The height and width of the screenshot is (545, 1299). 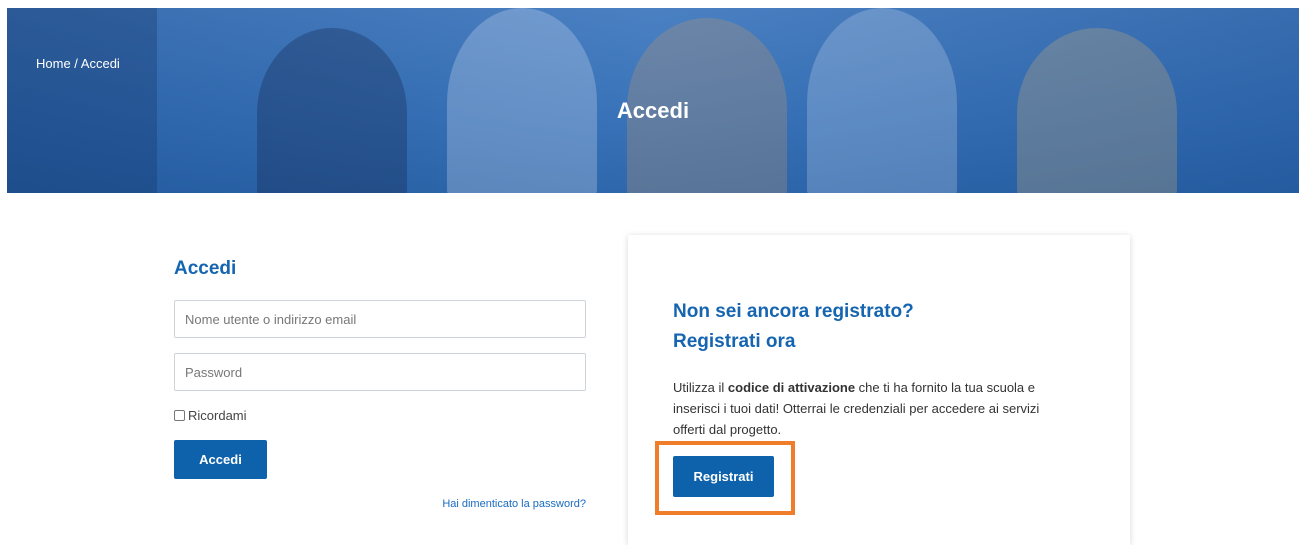 I want to click on login-button: Accedi, so click(x=220, y=459).